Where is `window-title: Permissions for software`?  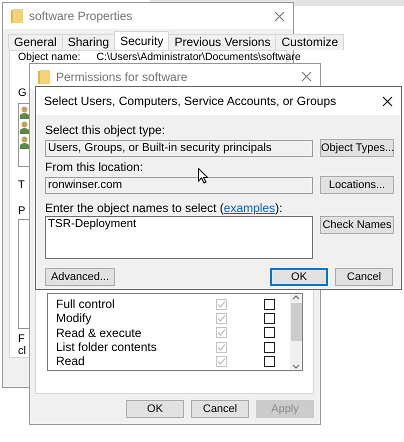
window-title: Permissions for software is located at coordinates (122, 77).